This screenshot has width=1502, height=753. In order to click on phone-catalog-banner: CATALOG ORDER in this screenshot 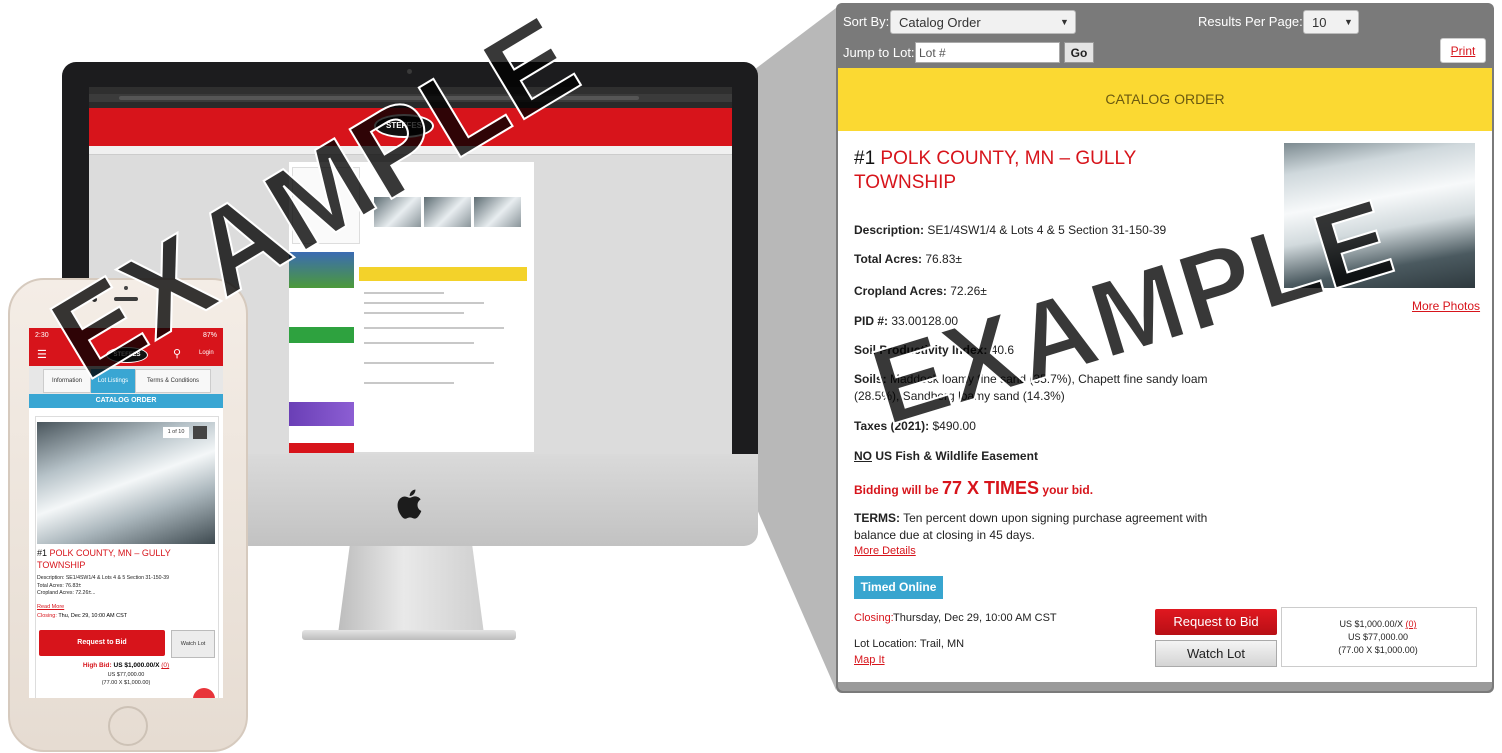, I will do `click(126, 401)`.